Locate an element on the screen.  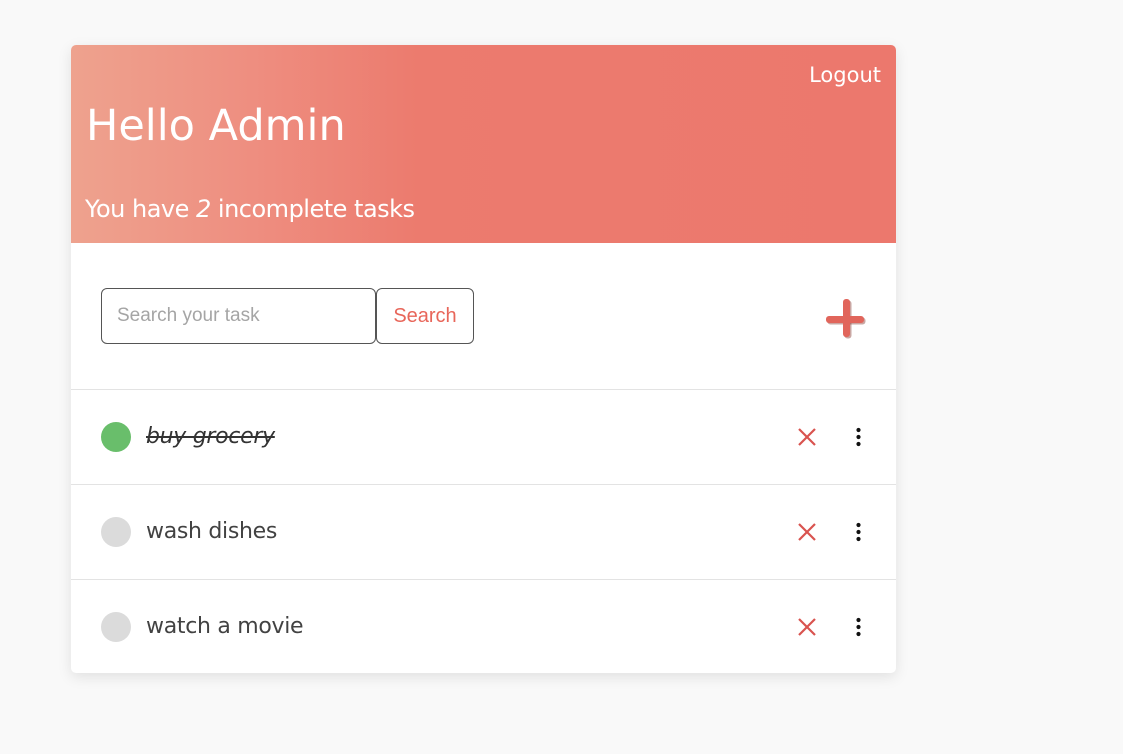
toolbar: Search is located at coordinates (483, 316).